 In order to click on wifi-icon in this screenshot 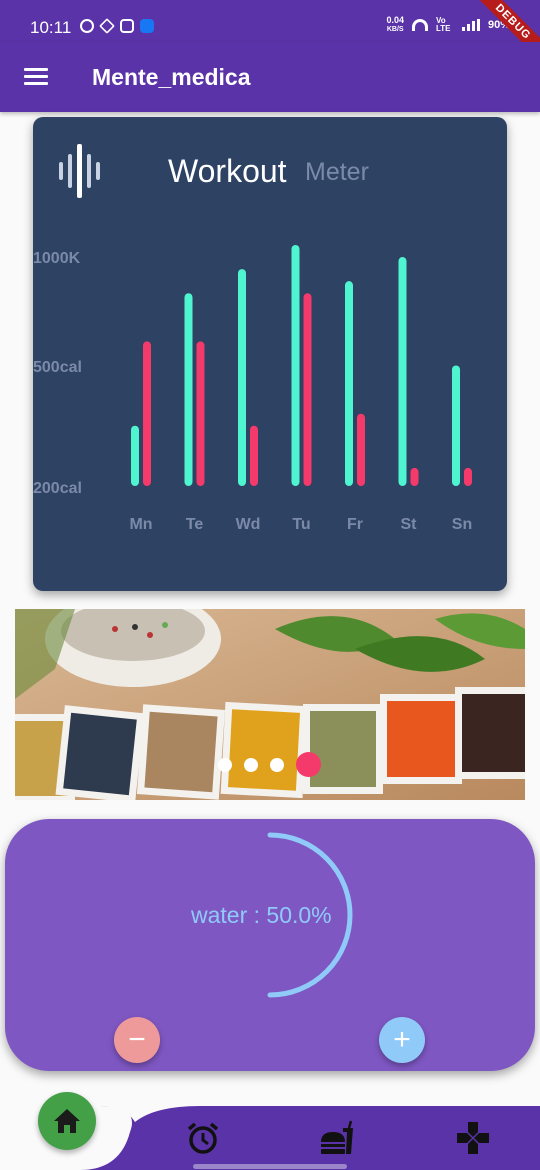, I will do `click(419, 25)`.